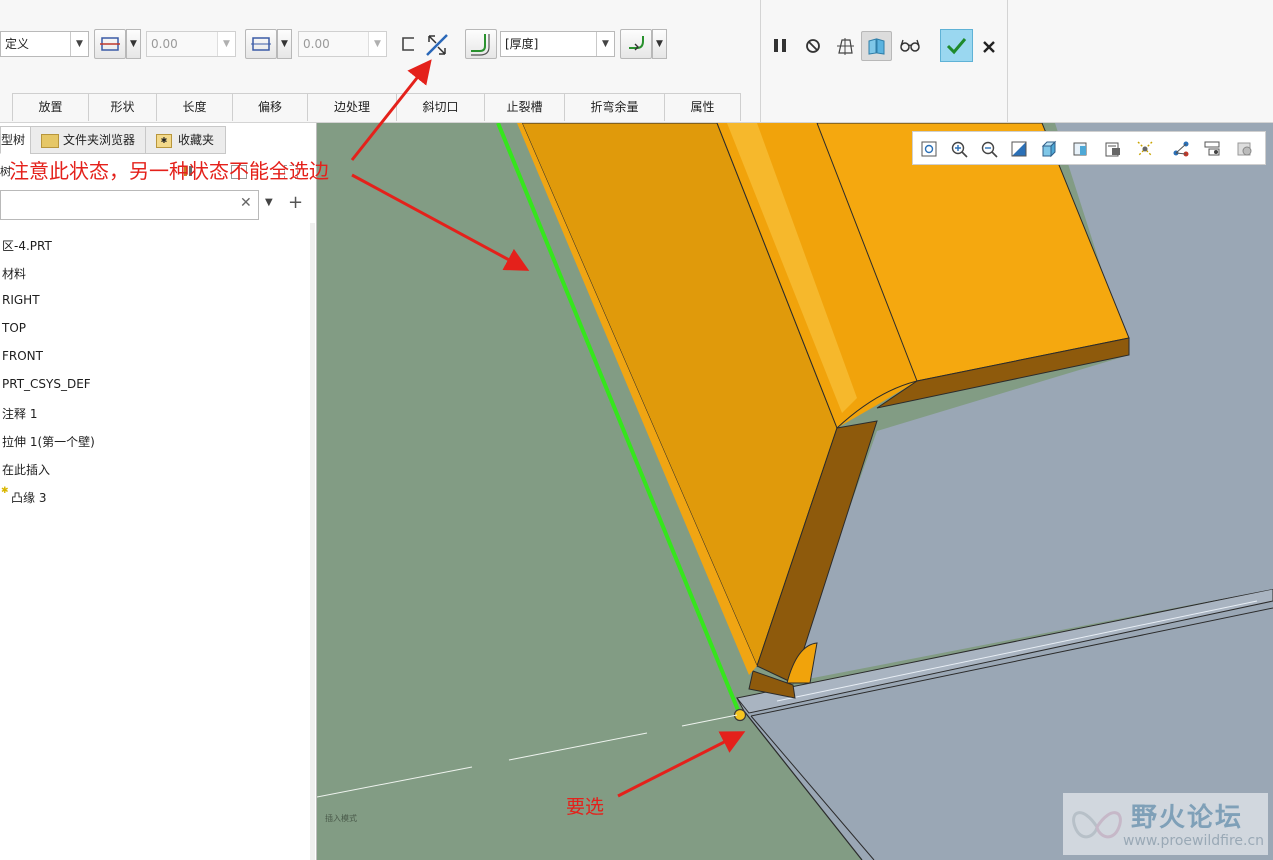 This screenshot has width=1273, height=860. I want to click on close-icon, so click(989, 47).